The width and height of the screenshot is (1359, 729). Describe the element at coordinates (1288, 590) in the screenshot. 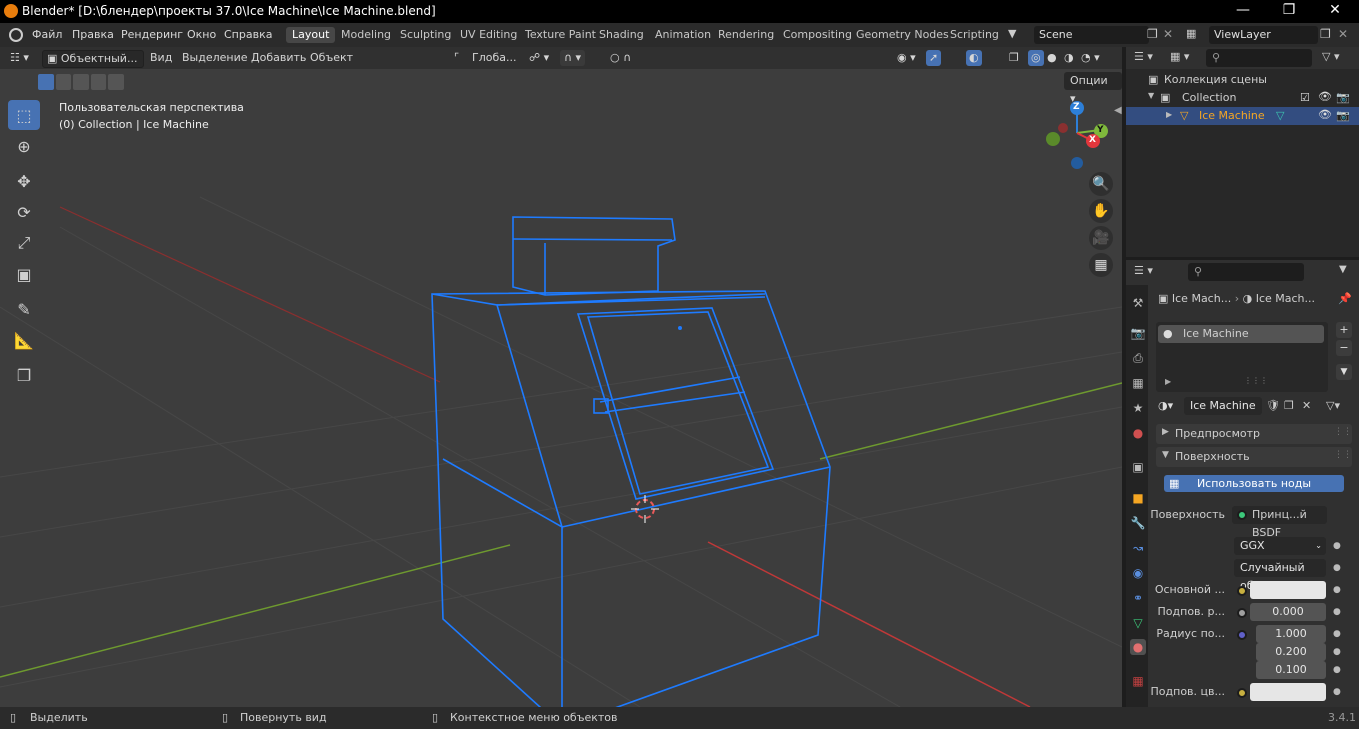

I see `base-color-swatch` at that location.